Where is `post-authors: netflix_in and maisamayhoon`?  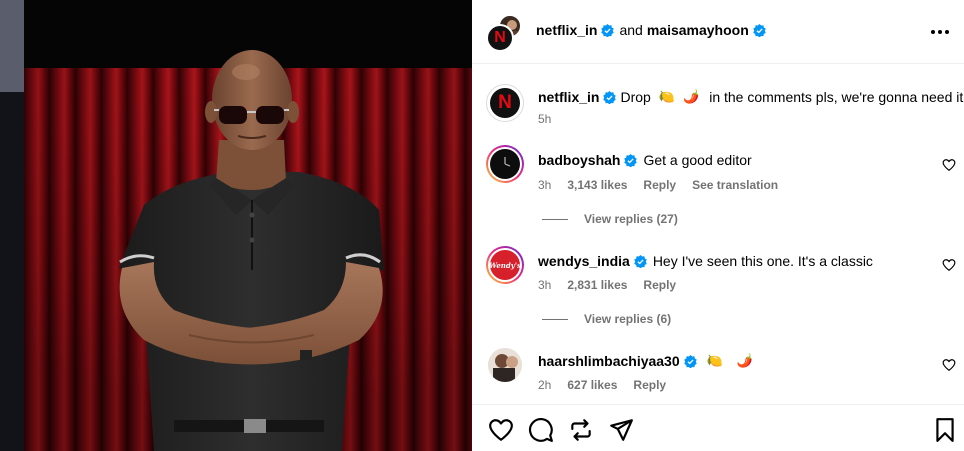 post-authors: netflix_in and maisamayhoon is located at coordinates (653, 30).